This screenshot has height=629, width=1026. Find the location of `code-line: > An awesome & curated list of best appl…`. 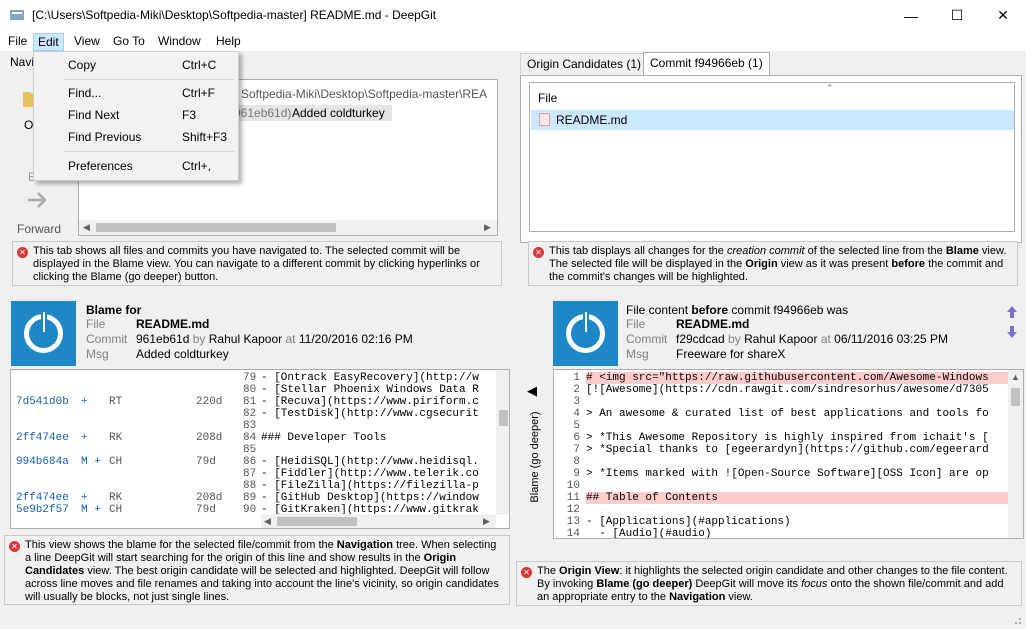

code-line: > An awesome & curated list of best appl… is located at coordinates (787, 414).